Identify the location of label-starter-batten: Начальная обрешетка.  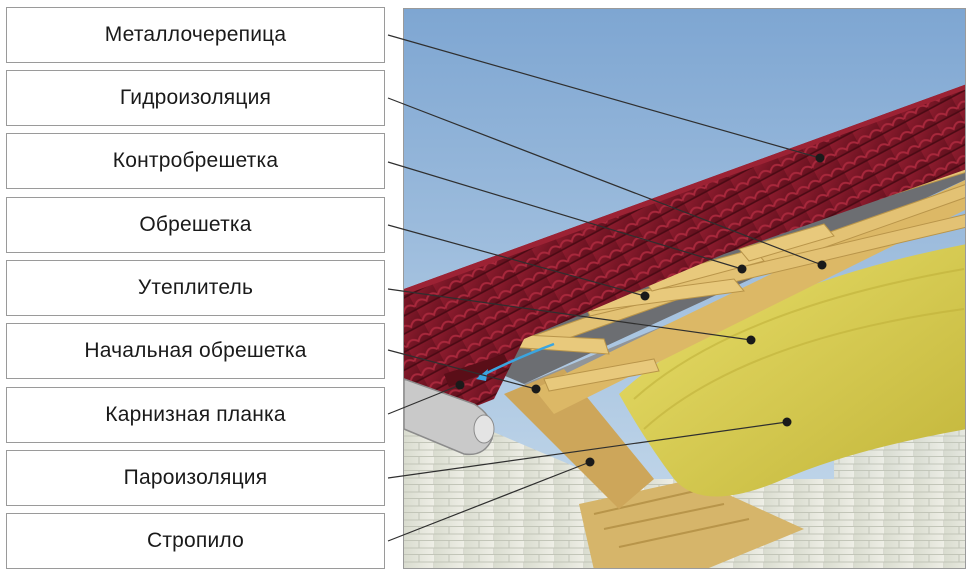
(195, 351).